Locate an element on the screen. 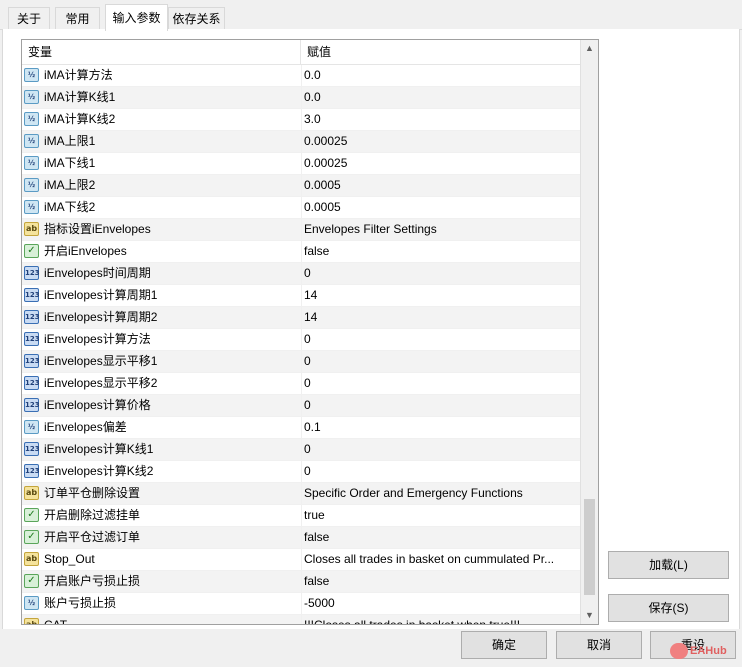  parameter-row: ½ iMA计算K线2 3.0 is located at coordinates (301, 120).